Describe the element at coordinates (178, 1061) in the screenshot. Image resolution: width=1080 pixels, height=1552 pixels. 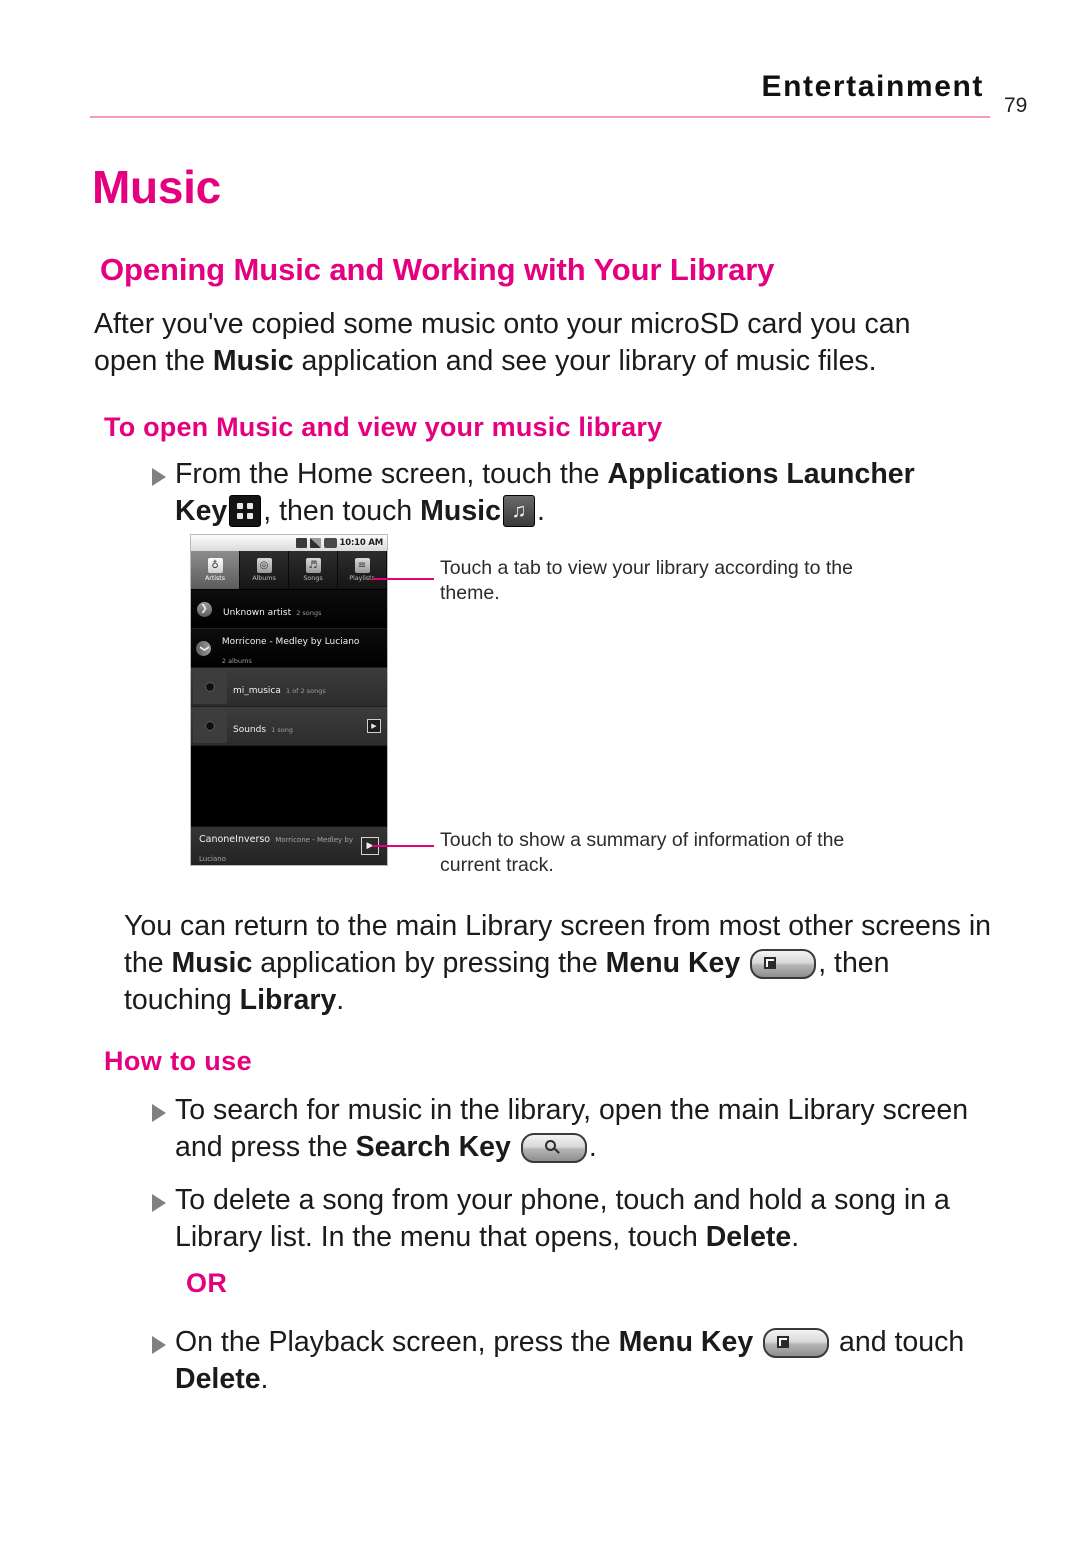
I see `procedure-heading-how-to-use: How to use` at that location.